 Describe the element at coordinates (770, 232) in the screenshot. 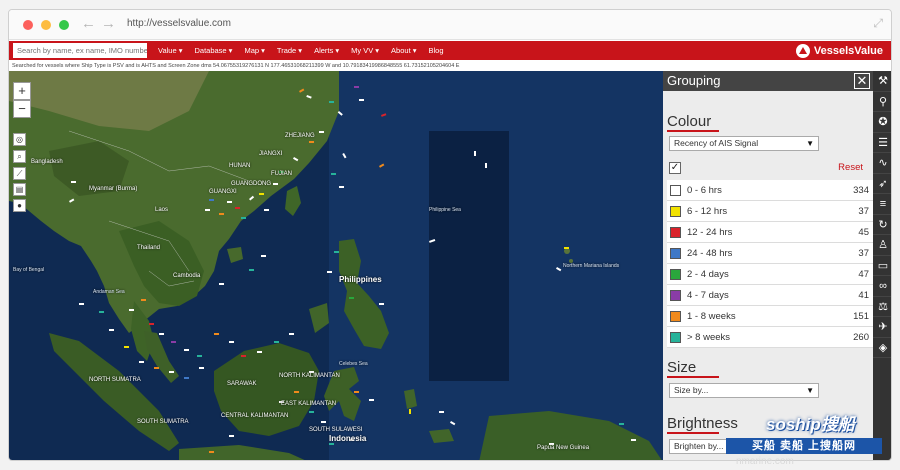

I see `legend-row: 12 - 24 hrs 45` at that location.